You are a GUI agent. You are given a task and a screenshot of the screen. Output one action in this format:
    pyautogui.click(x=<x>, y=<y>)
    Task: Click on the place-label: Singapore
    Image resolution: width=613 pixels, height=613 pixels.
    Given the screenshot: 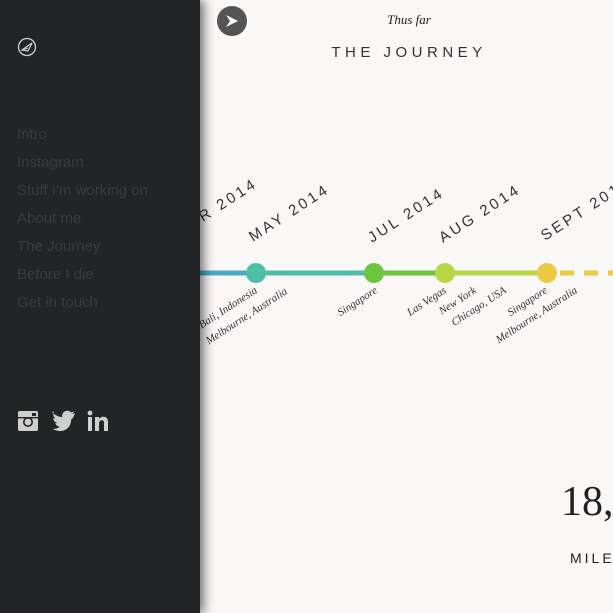 What is the action you would take?
    pyautogui.click(x=358, y=301)
    